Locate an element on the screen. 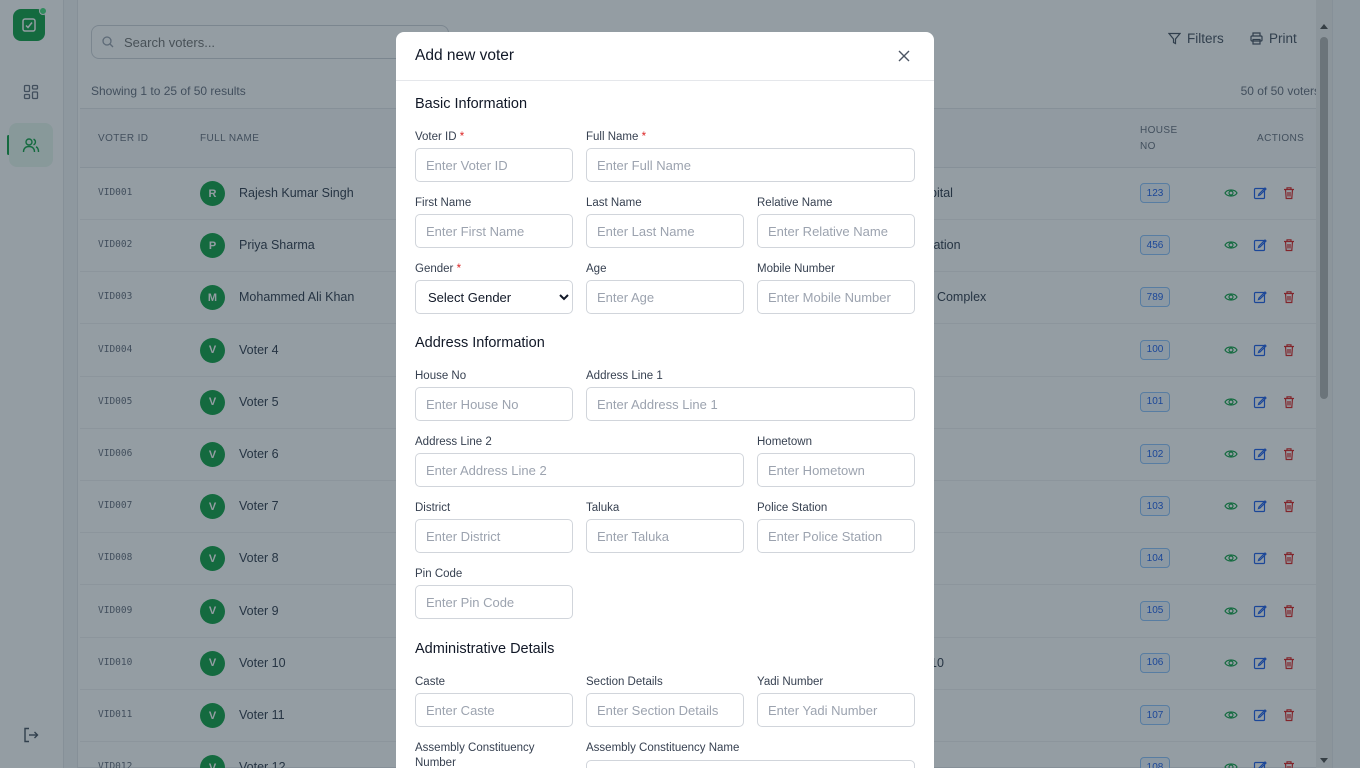 This screenshot has height=768, width=1360. relative-name-label: Relative Name is located at coordinates (795, 203).